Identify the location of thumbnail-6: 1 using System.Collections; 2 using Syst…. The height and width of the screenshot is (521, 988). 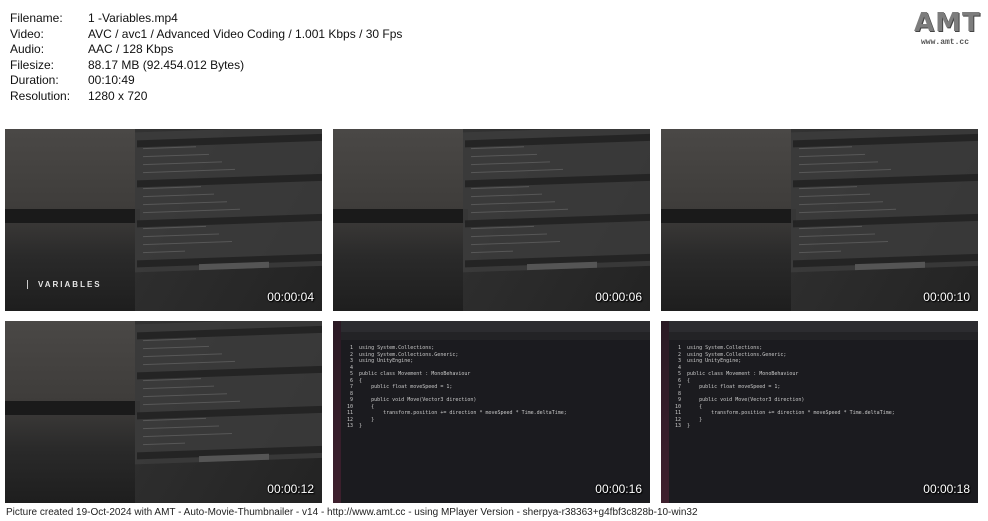
(819, 412).